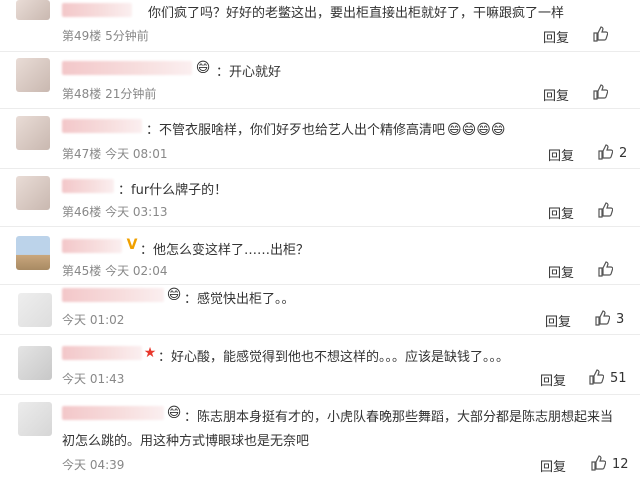 The height and width of the screenshot is (478, 640). I want to click on comment-meta: 第48楼 21分钟前, so click(109, 94).